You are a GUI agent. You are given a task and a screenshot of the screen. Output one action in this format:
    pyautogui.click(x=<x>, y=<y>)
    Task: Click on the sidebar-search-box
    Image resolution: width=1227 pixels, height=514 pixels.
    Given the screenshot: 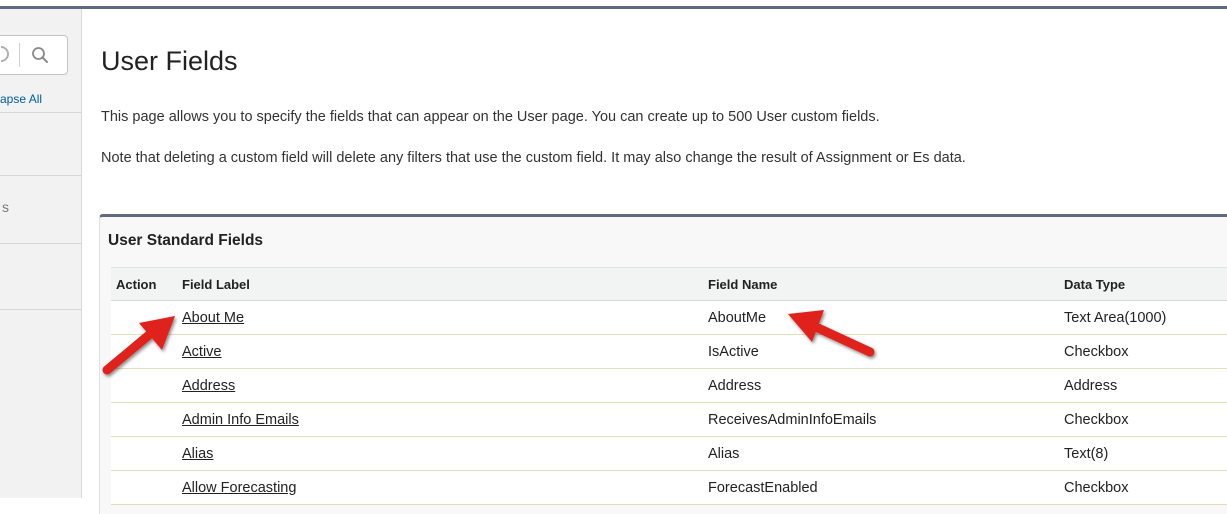 What is the action you would take?
    pyautogui.click(x=34, y=55)
    